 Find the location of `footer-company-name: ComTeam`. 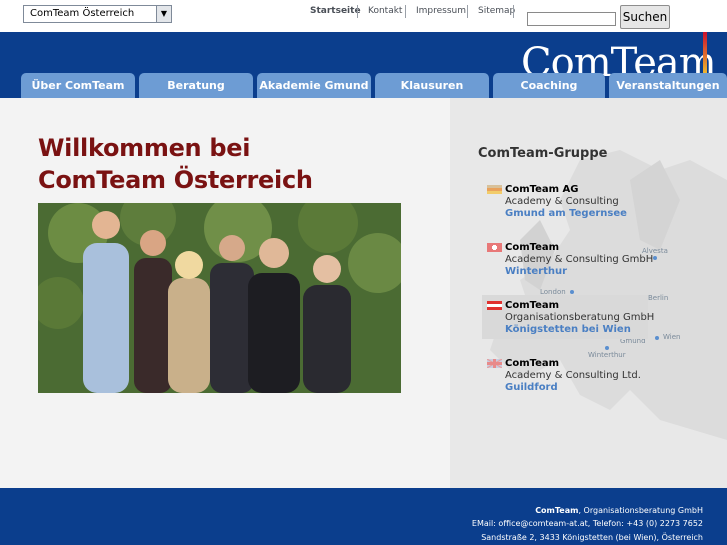

footer-company-name: ComTeam is located at coordinates (557, 510).